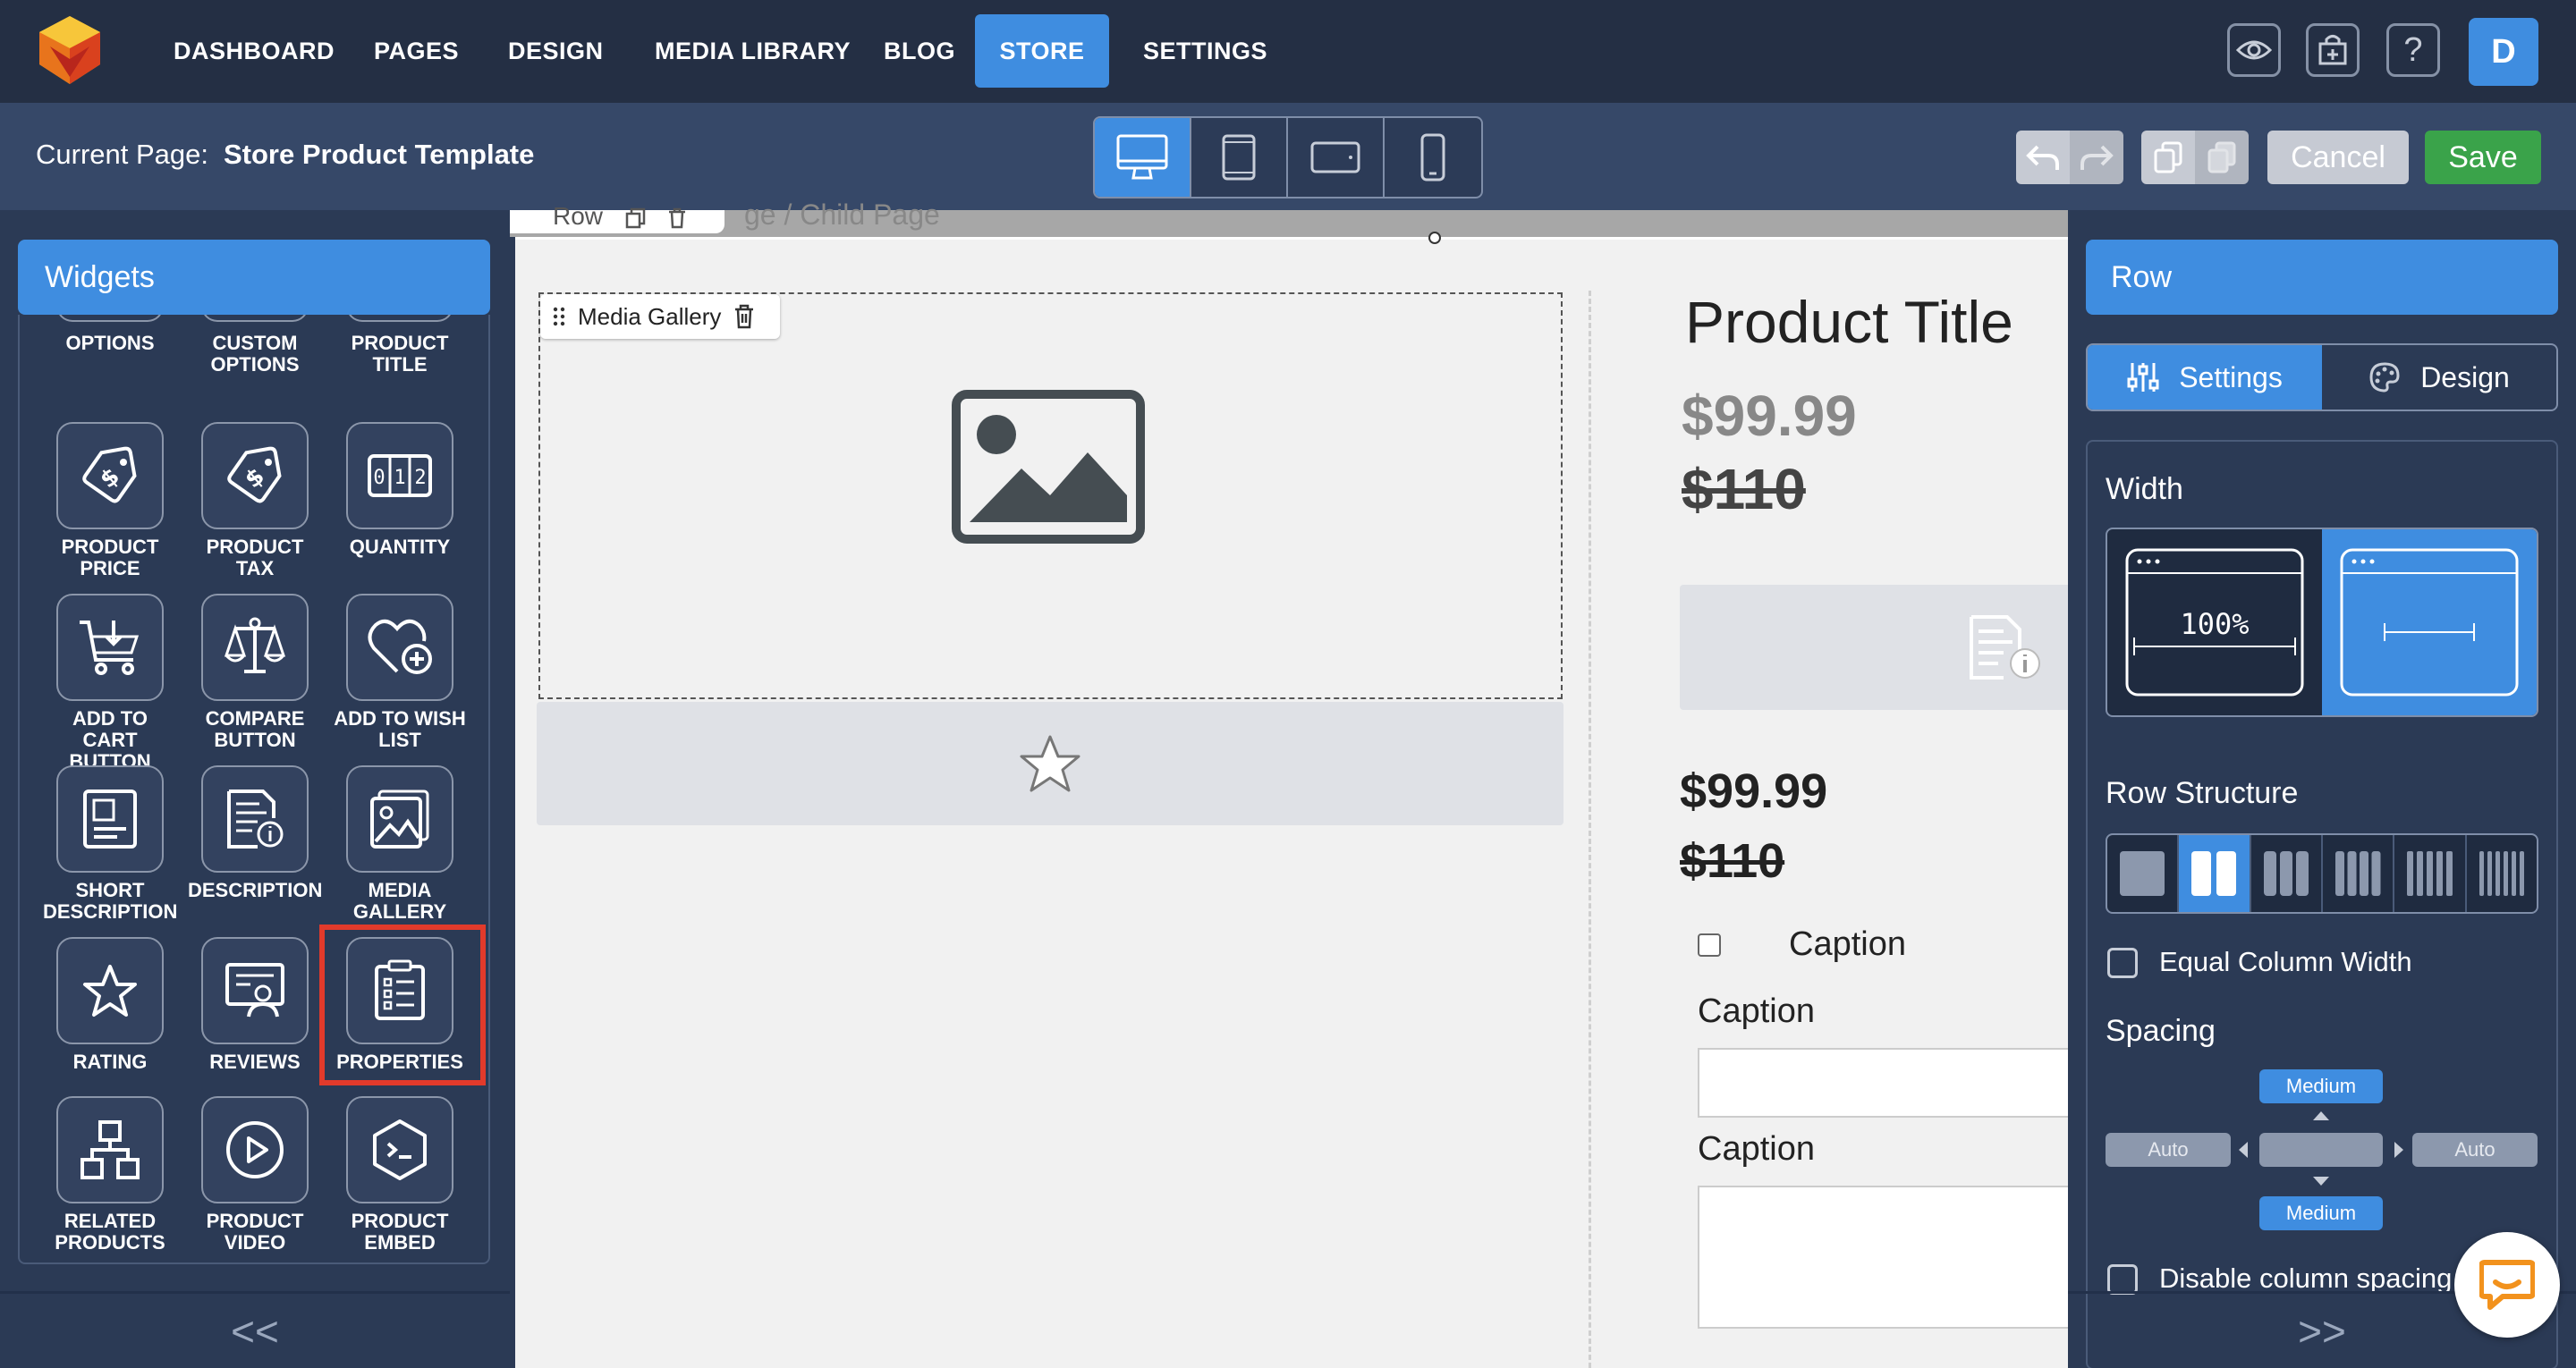 The height and width of the screenshot is (1368, 2576). I want to click on row-boundary-line, so click(1291, 238).